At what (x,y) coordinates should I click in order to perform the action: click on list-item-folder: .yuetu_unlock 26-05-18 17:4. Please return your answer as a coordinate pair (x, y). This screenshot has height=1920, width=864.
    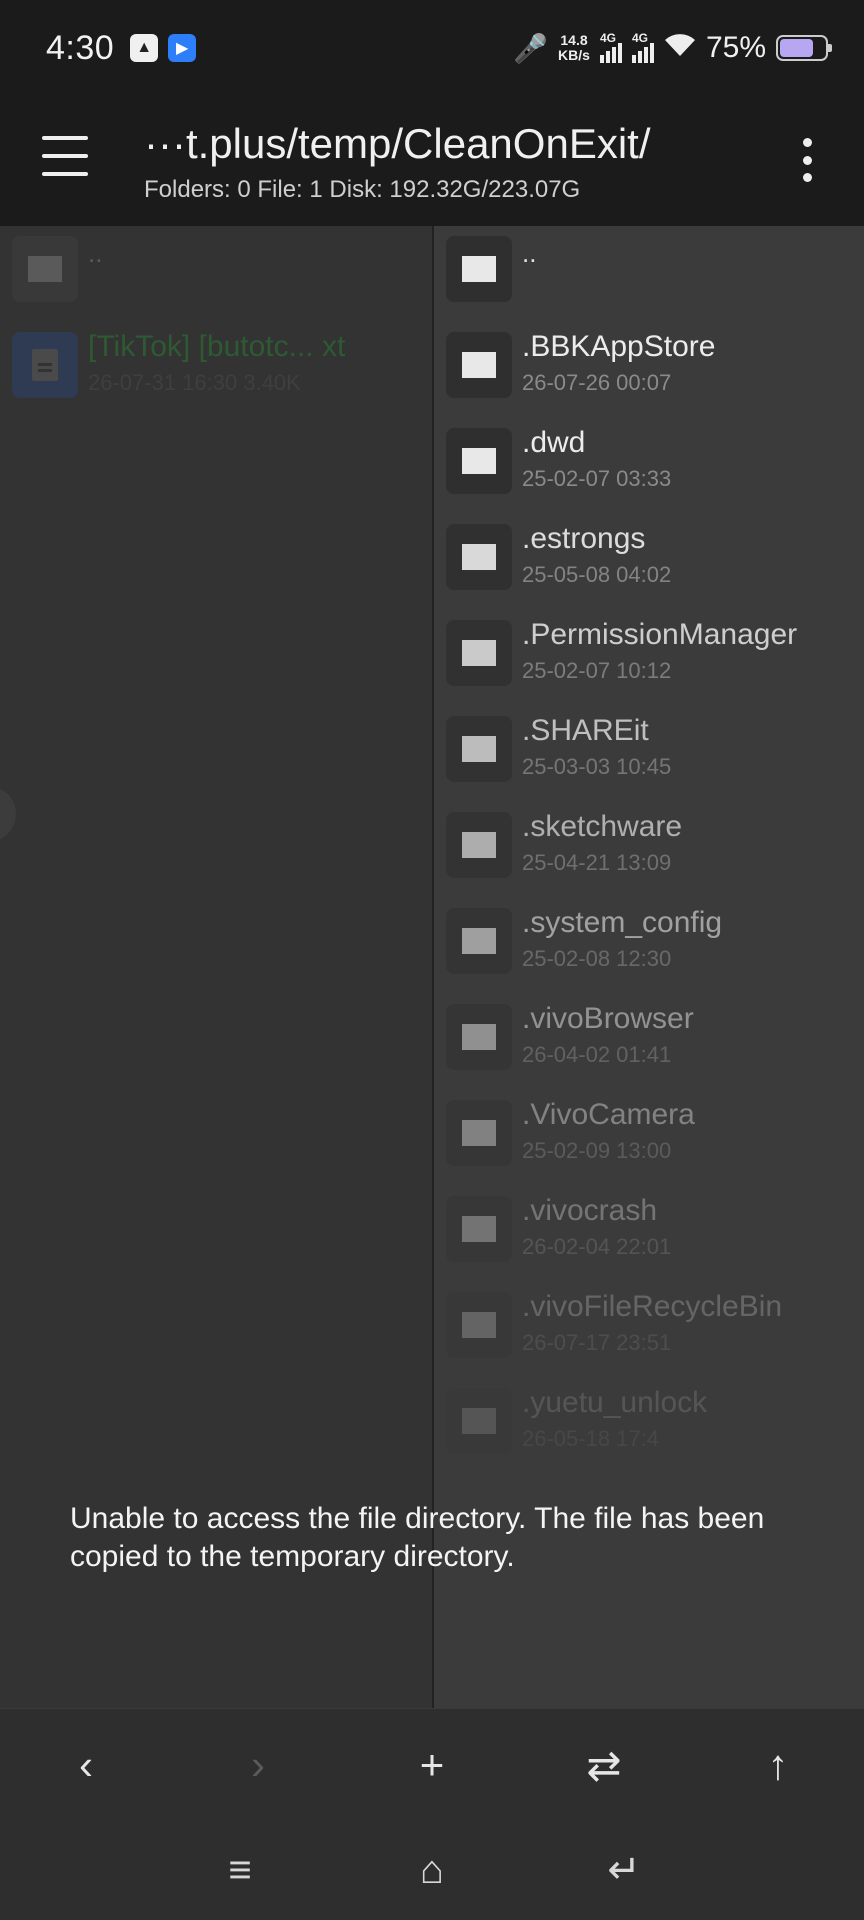
    Looking at the image, I should click on (649, 1426).